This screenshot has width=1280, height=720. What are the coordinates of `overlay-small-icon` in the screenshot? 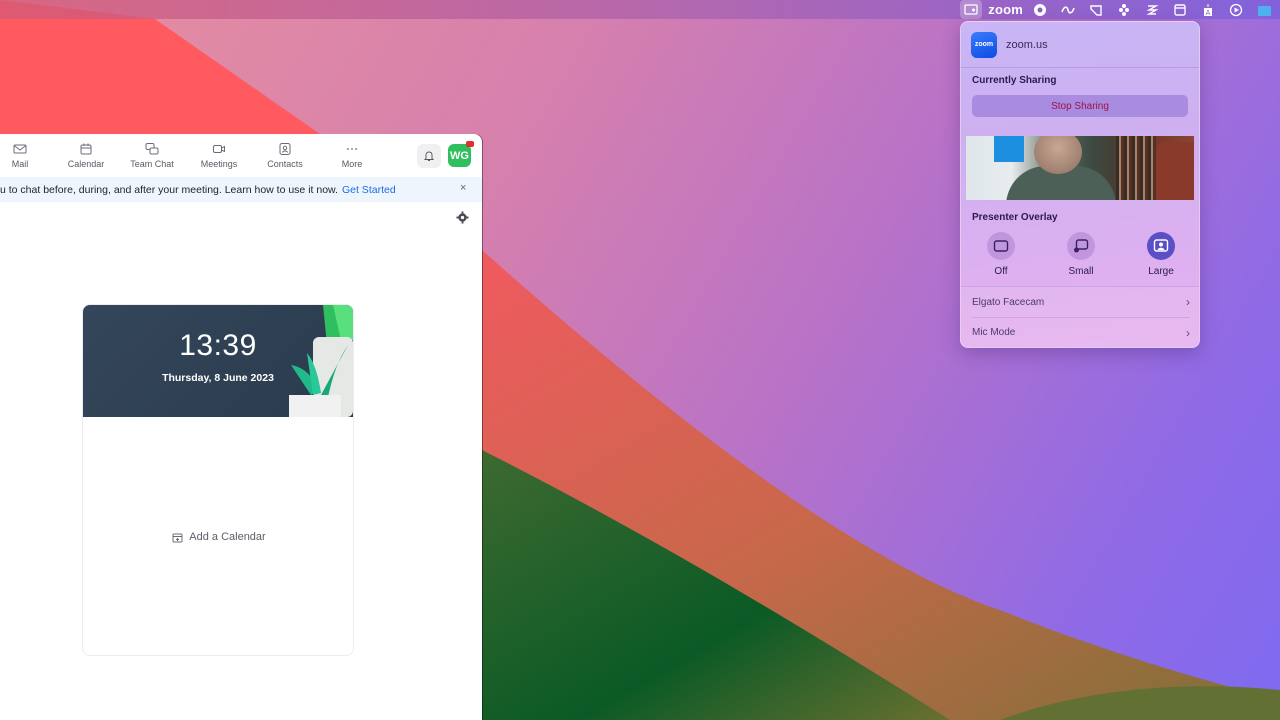 It's located at (1081, 246).